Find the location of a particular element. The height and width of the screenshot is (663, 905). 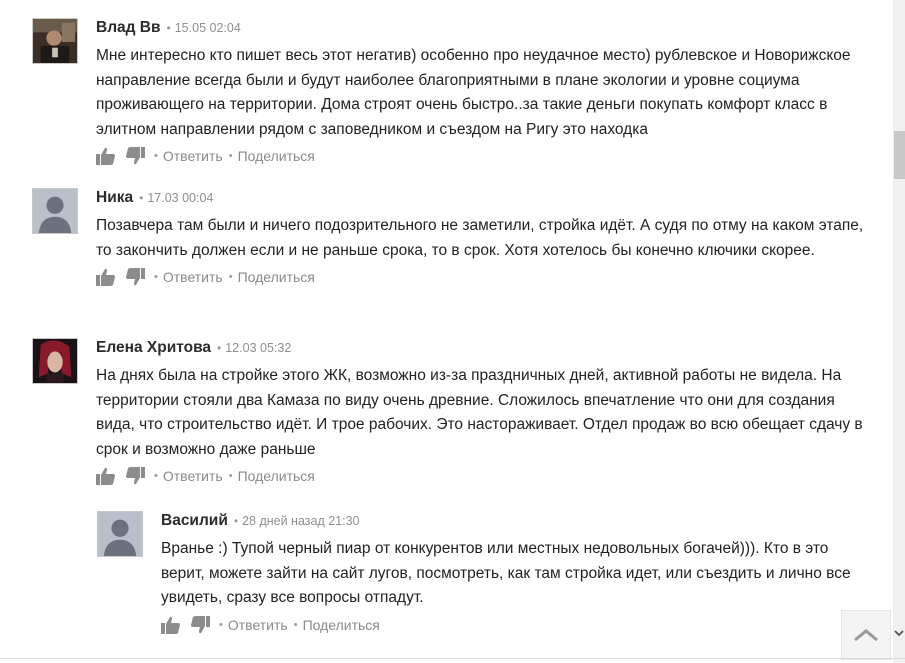

comment-time: 28 дней назад 21:30 is located at coordinates (300, 521).